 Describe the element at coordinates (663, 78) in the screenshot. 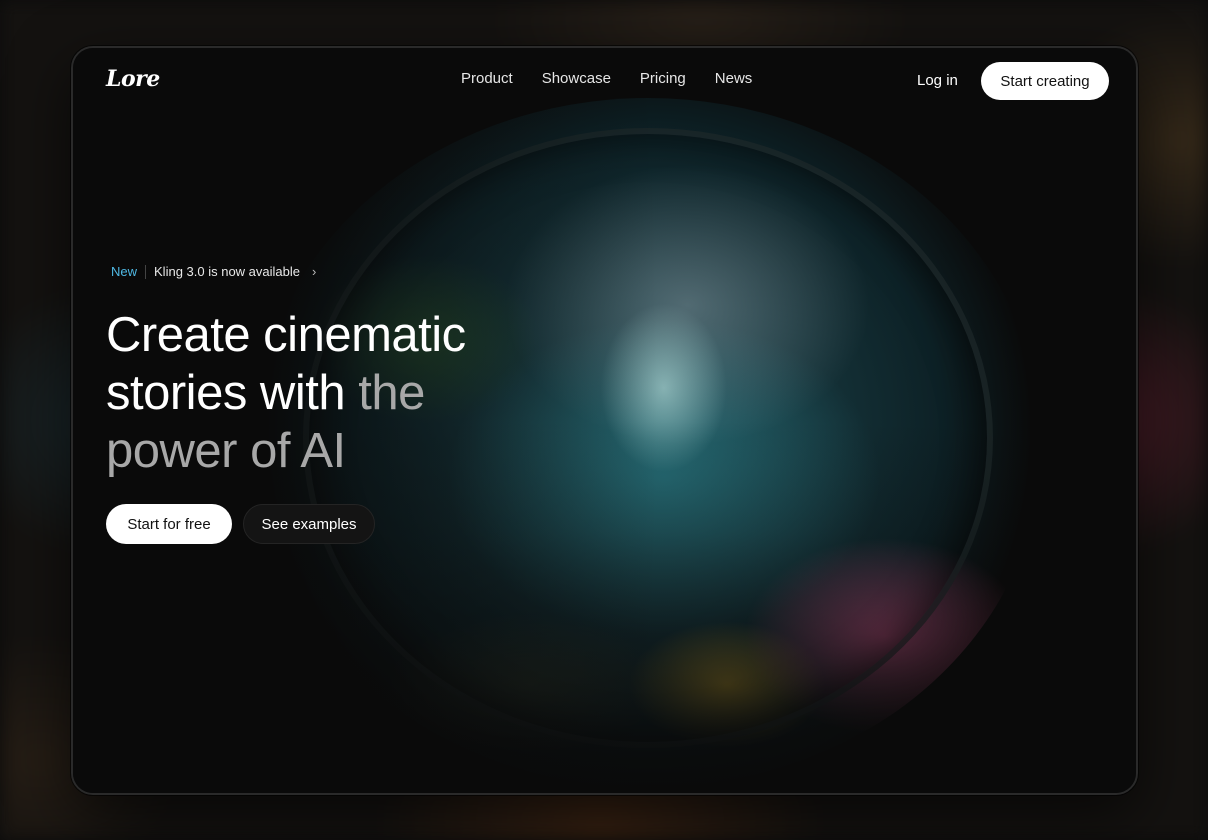

I see `nav-item-pricing: Pricing` at that location.